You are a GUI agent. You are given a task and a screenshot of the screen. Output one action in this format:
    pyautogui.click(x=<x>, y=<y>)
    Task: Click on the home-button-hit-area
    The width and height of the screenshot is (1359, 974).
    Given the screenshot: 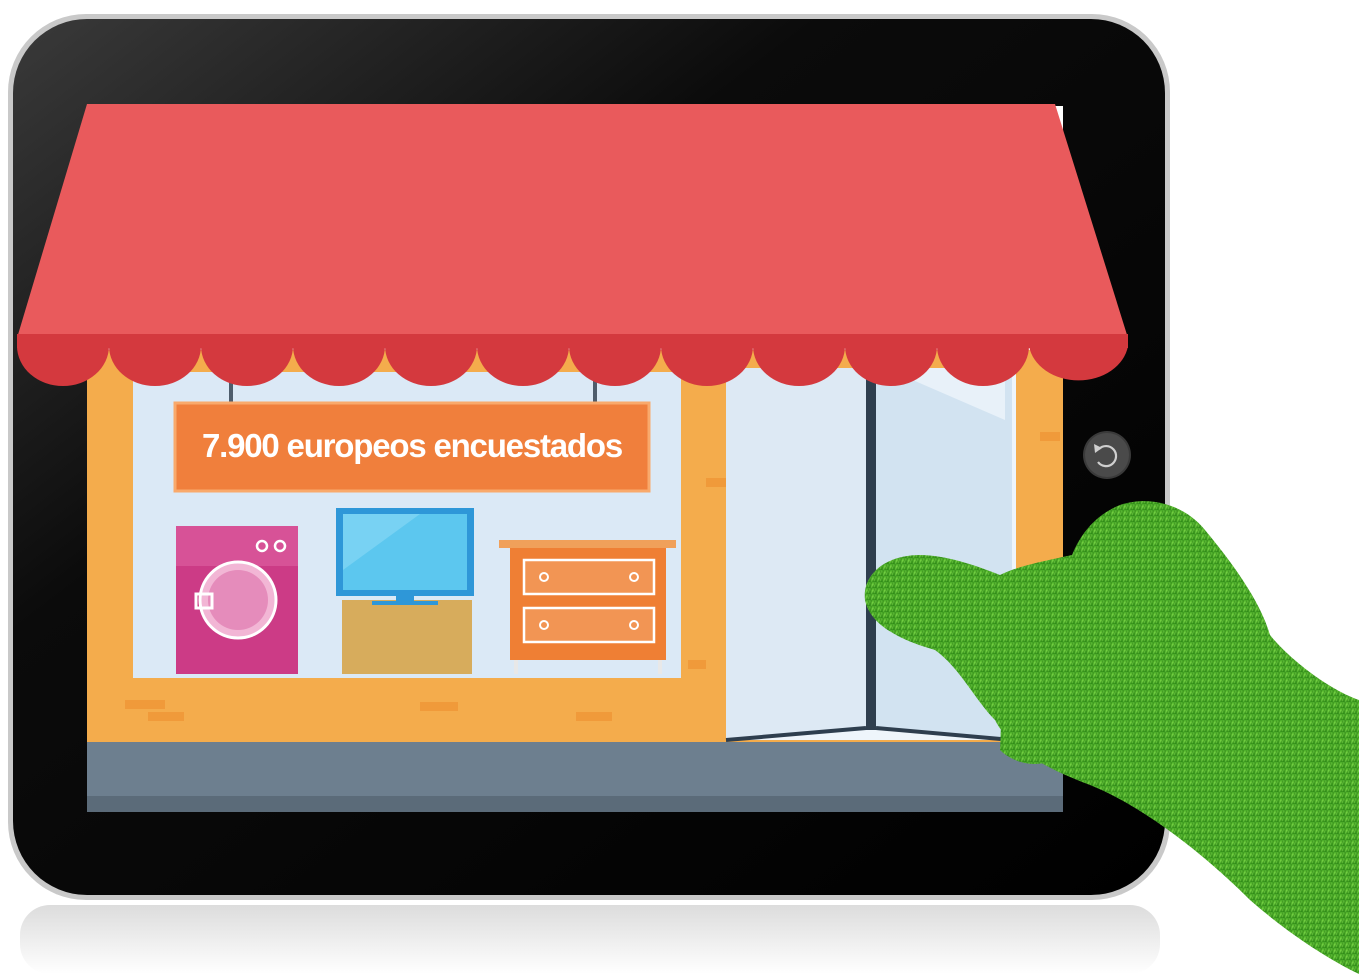 What is the action you would take?
    pyautogui.click(x=1107, y=455)
    